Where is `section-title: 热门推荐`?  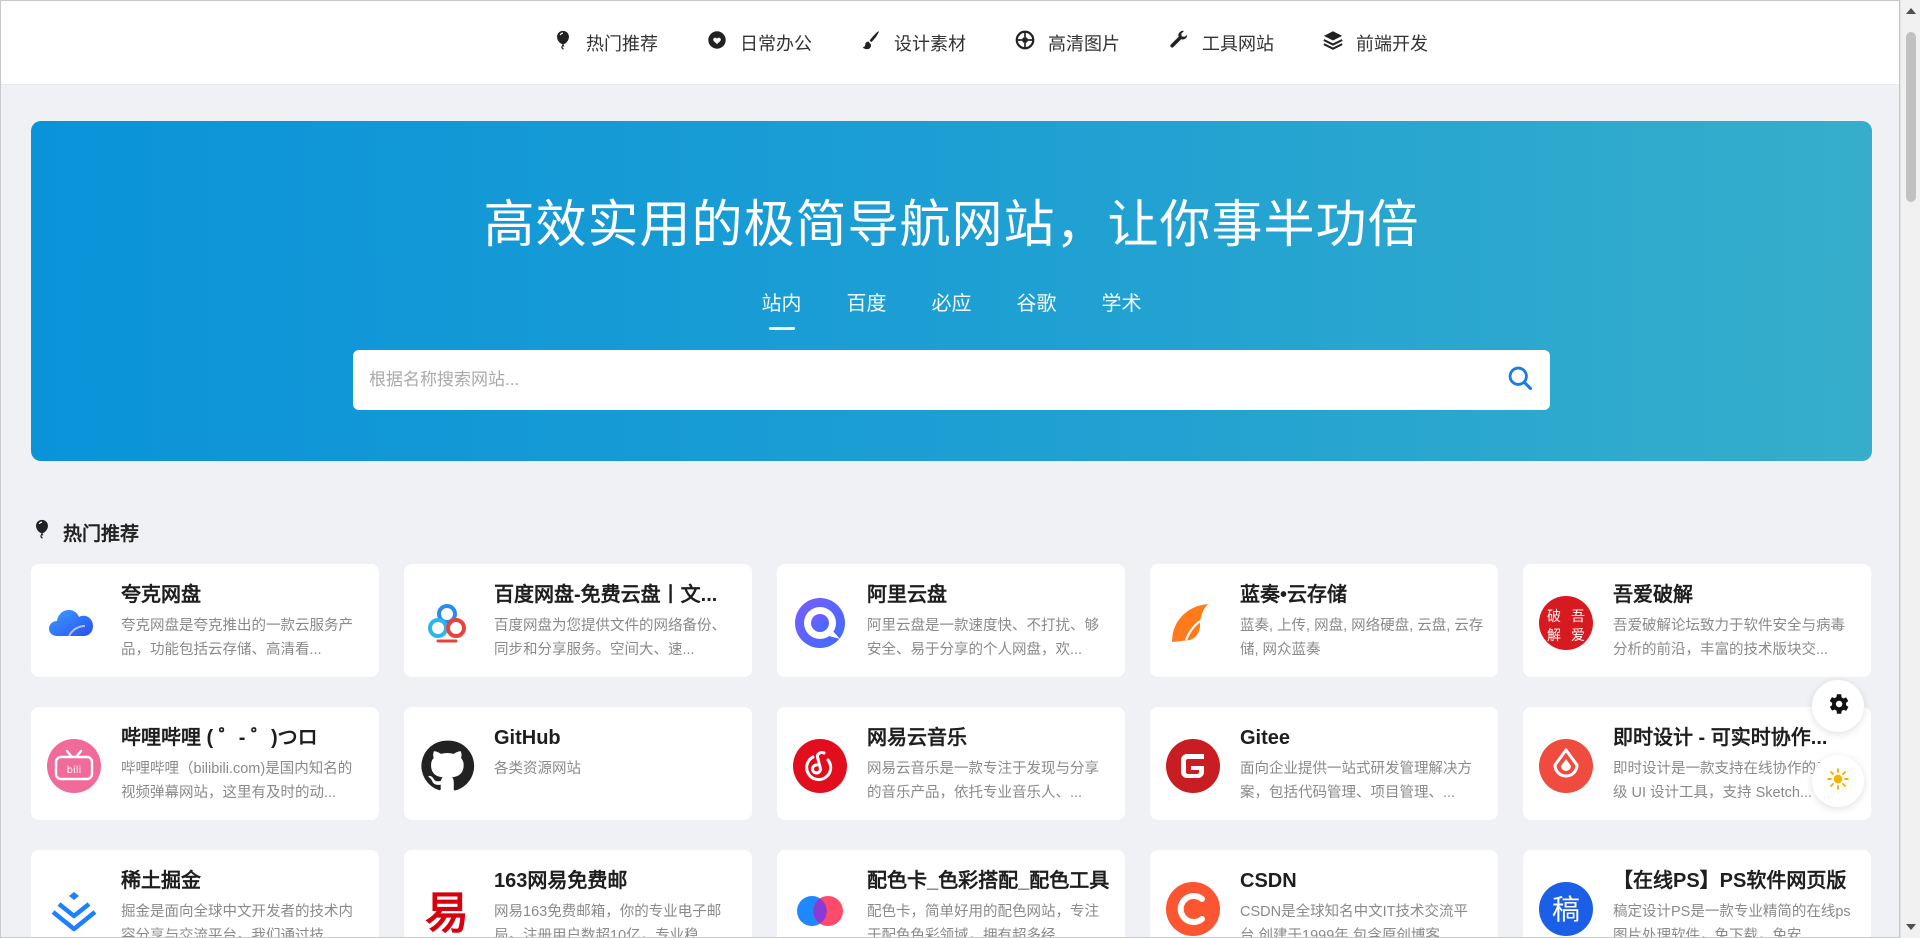 section-title: 热门推荐 is located at coordinates (85, 532).